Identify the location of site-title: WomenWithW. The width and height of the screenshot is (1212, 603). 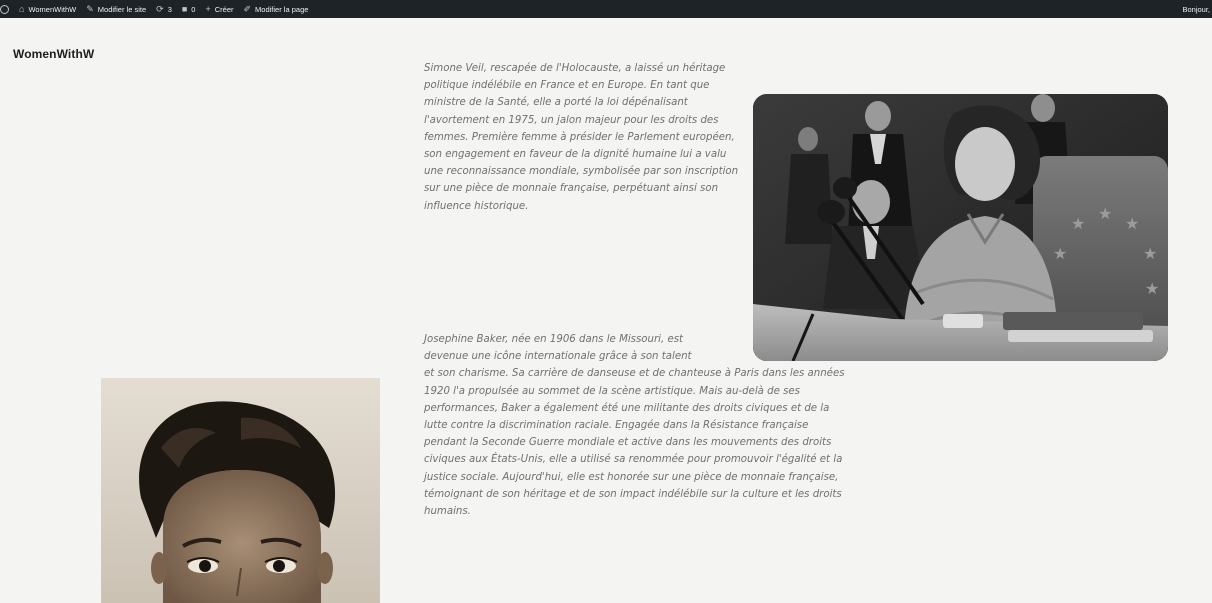
(53, 54).